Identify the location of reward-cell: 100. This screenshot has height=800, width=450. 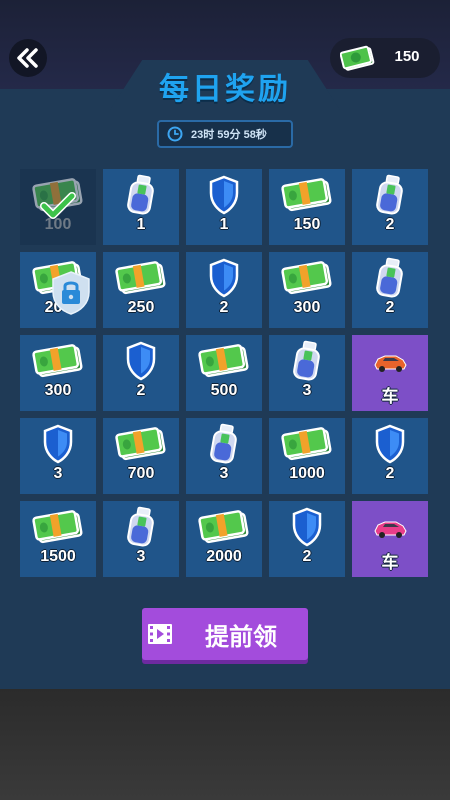
(58, 207).